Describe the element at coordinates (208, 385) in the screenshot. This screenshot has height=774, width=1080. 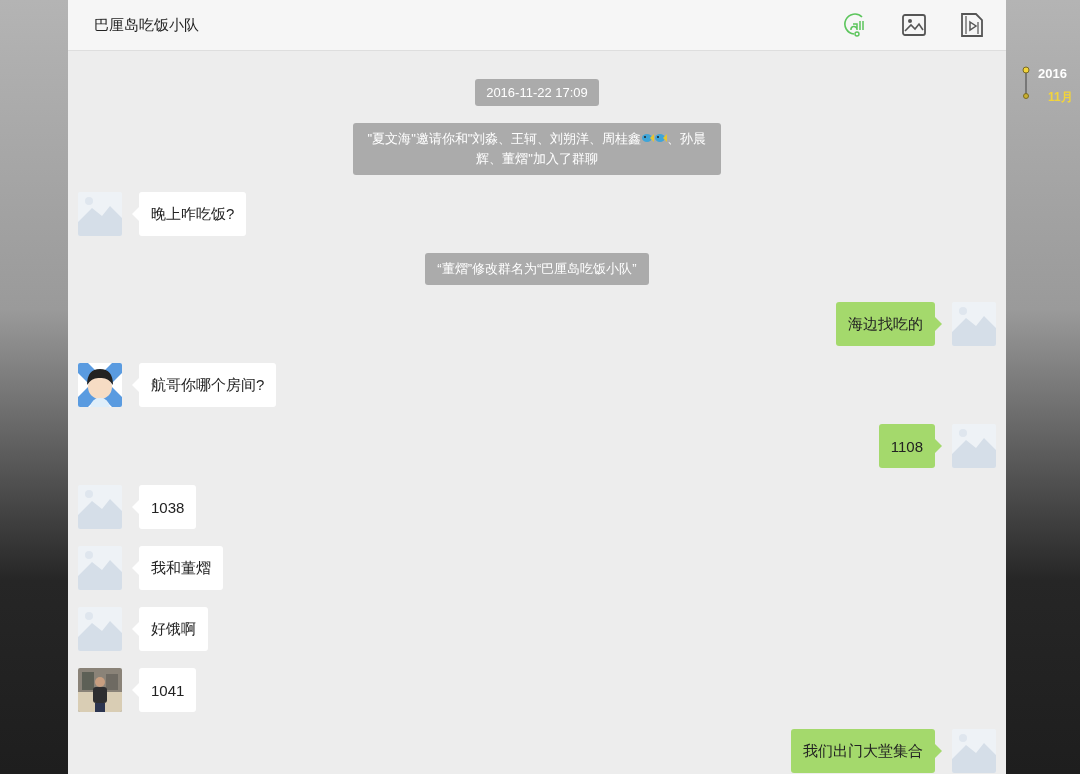
I see `message-bubble: 航哥你哪个房间?` at that location.